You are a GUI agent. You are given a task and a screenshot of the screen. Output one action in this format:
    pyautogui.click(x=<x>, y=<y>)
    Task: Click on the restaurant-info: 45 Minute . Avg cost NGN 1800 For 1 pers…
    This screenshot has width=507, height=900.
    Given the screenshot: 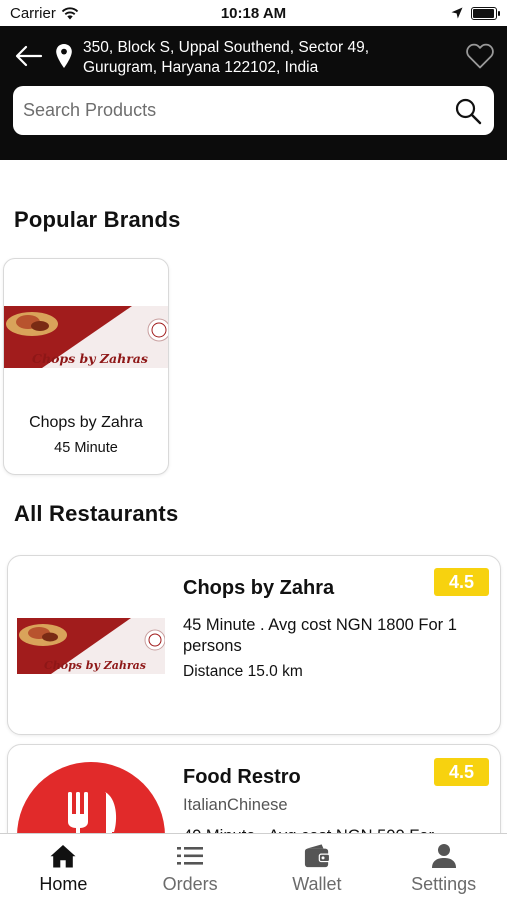 What is the action you would take?
    pyautogui.click(x=320, y=635)
    